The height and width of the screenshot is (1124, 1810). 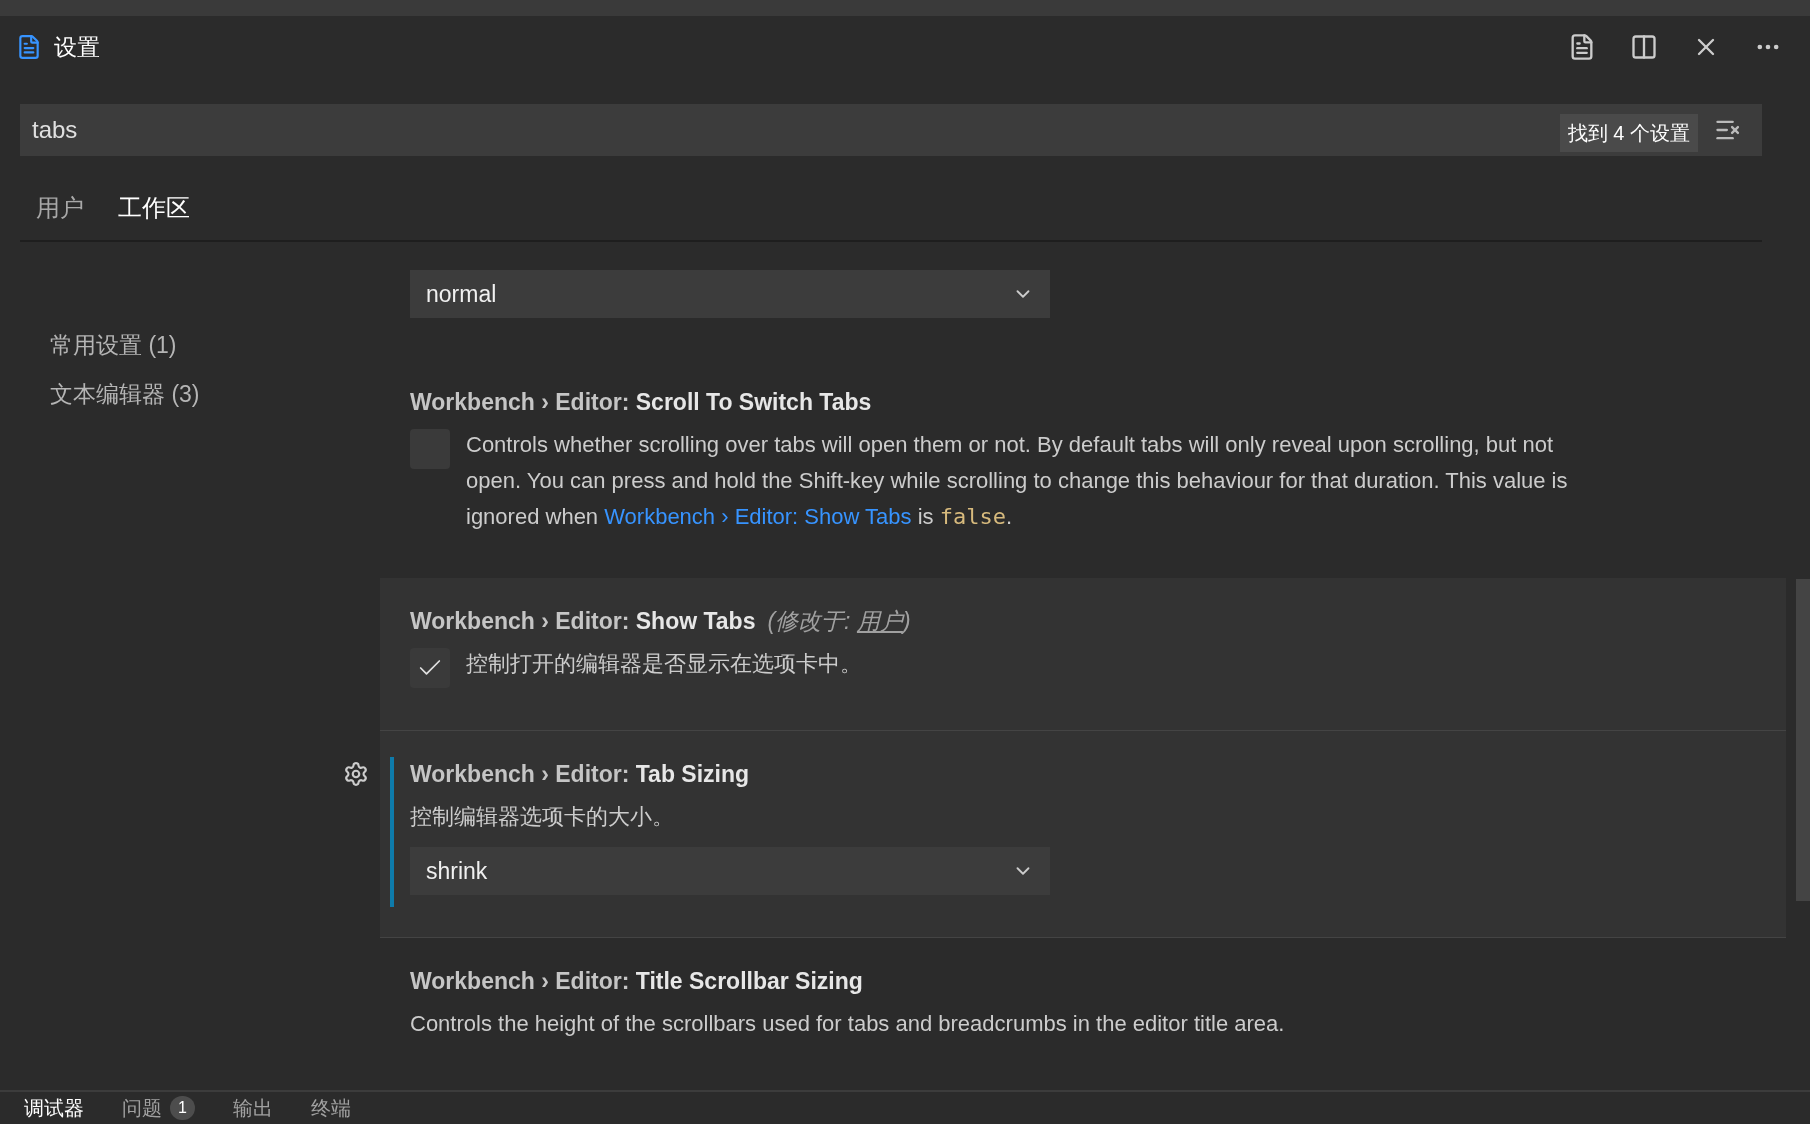 I want to click on panel-tab: 调试器, so click(x=54, y=1108).